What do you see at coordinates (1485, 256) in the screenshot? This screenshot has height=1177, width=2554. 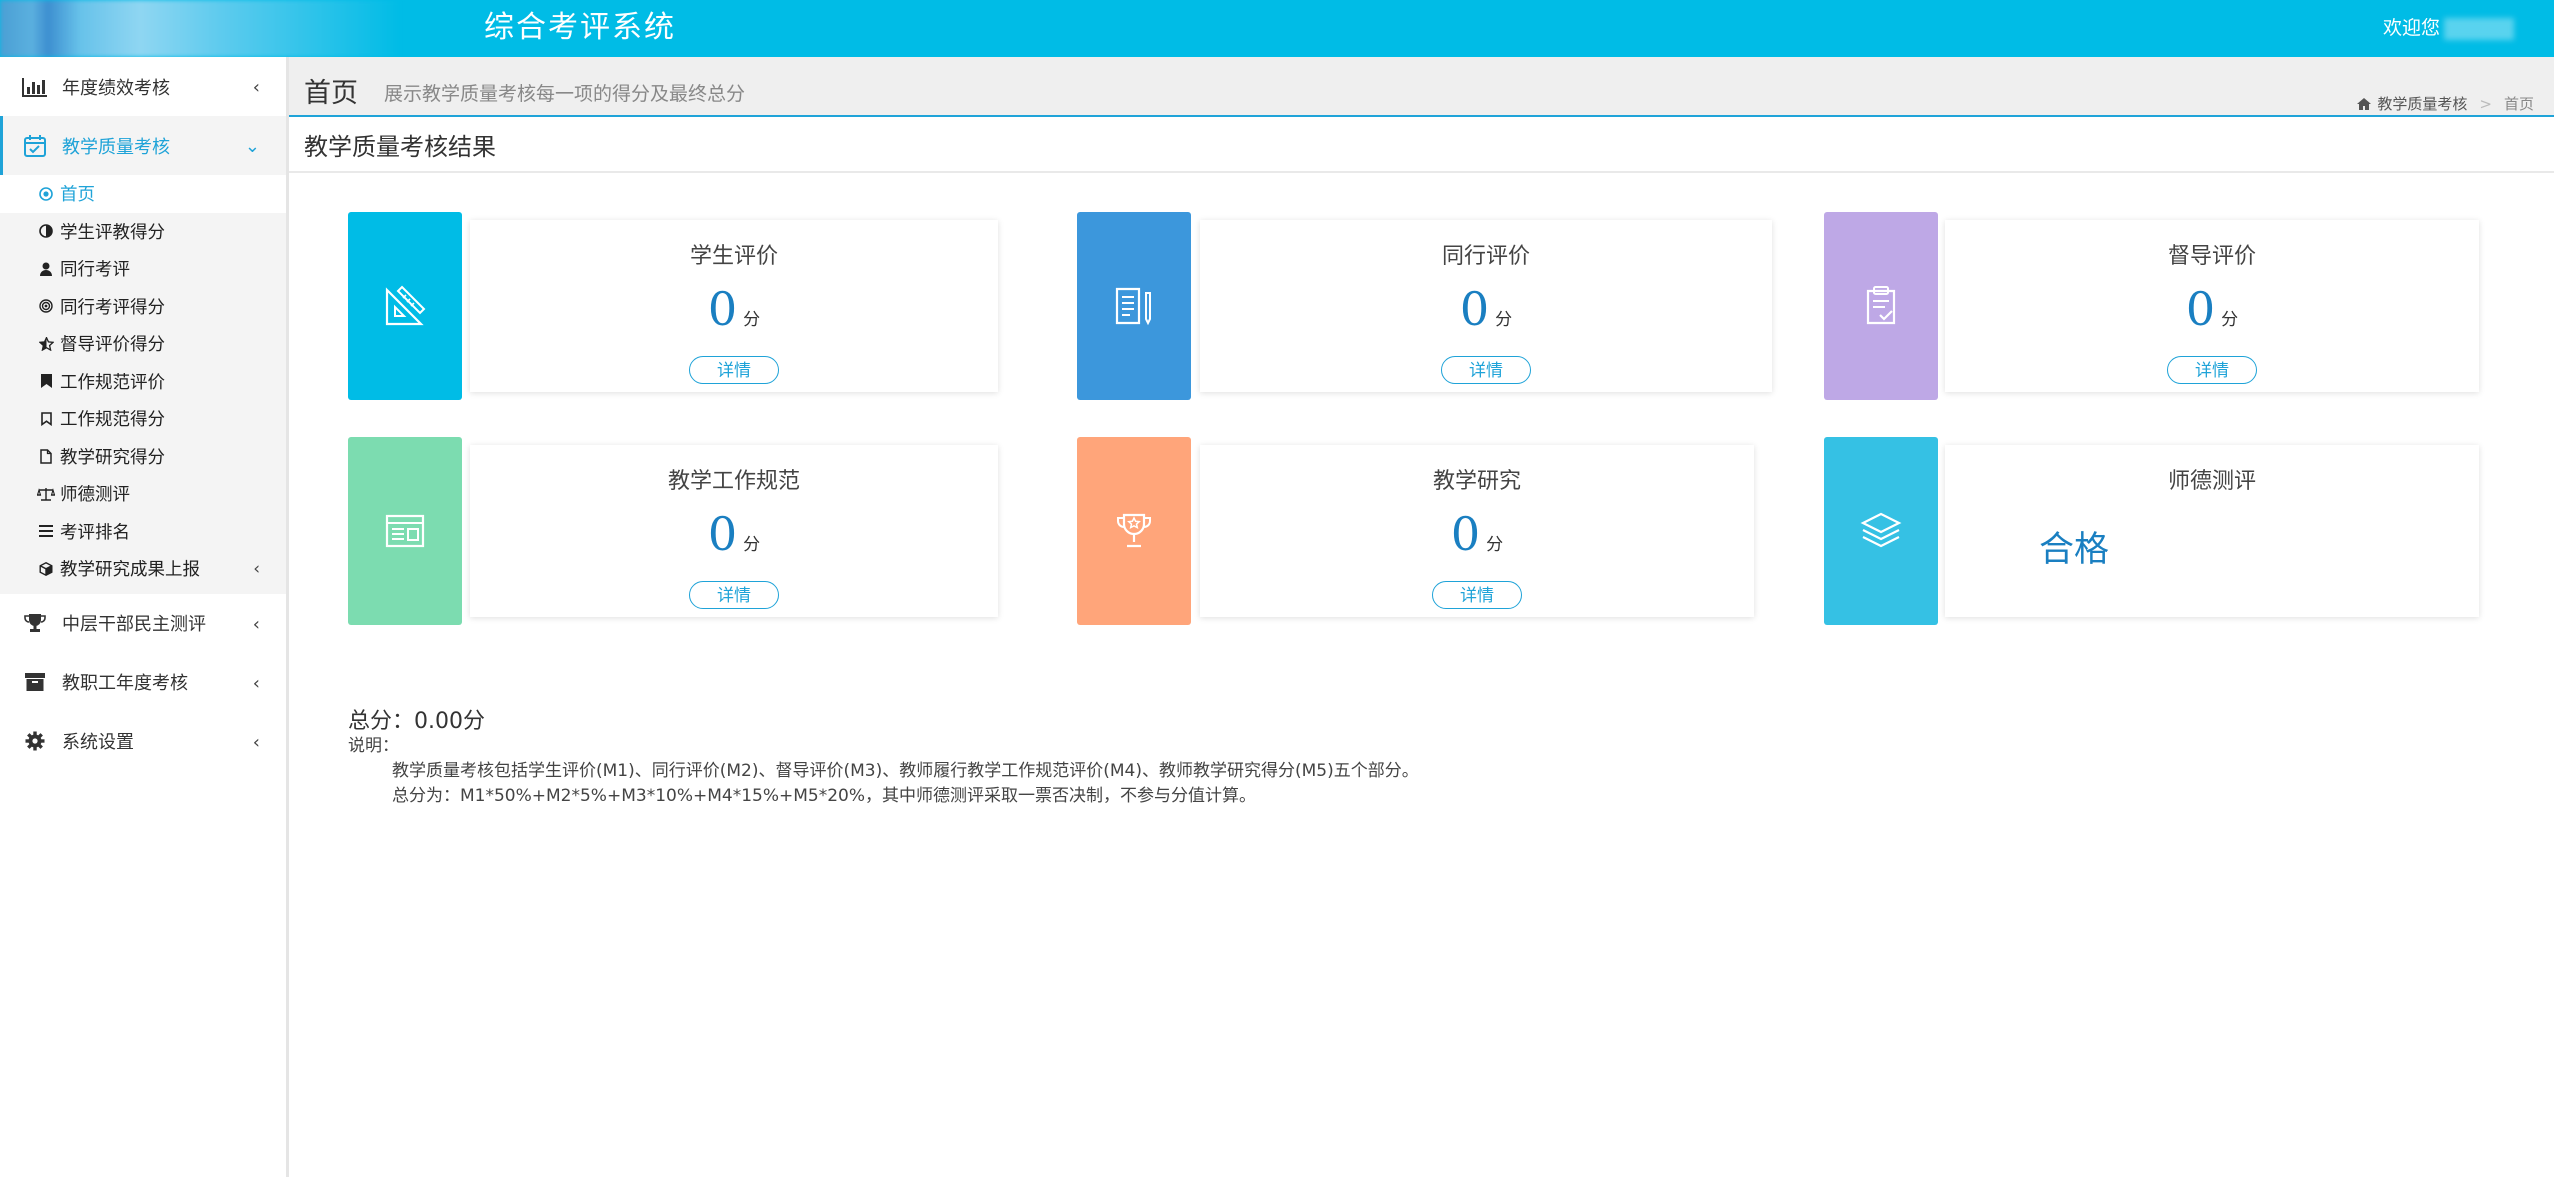 I see `card-title: 同行评价` at bounding box center [1485, 256].